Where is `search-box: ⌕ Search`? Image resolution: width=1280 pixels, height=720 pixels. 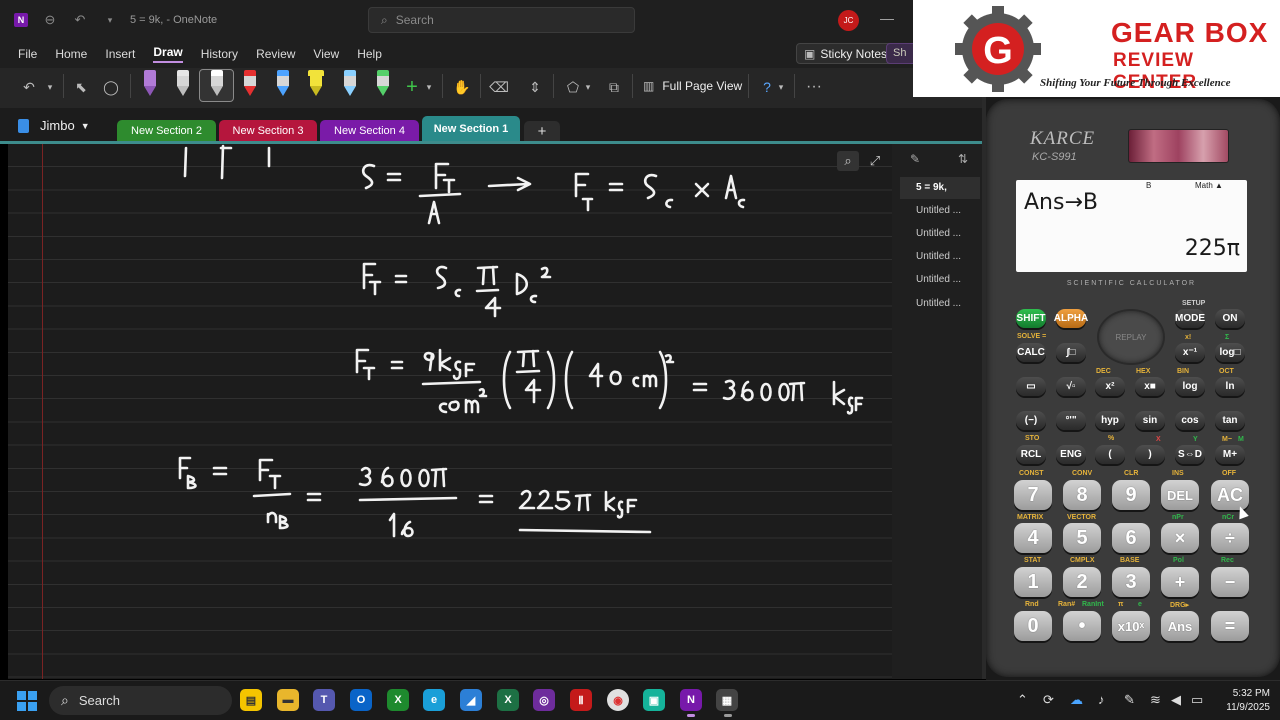 search-box: ⌕ Search is located at coordinates (501, 20).